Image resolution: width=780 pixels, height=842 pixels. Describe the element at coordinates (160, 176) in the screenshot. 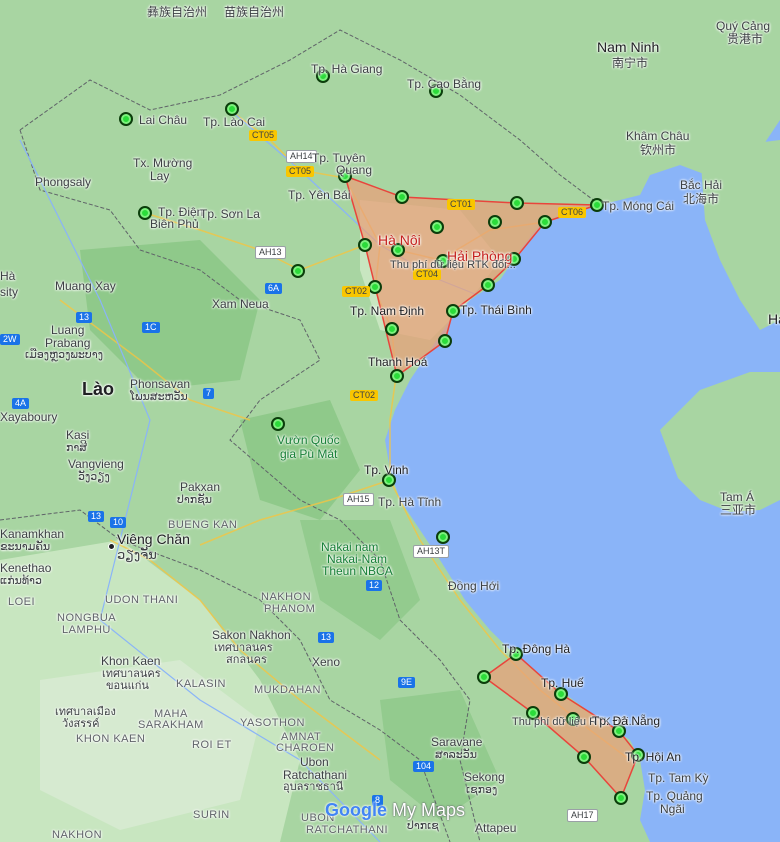

I see `place-label: Lay` at that location.